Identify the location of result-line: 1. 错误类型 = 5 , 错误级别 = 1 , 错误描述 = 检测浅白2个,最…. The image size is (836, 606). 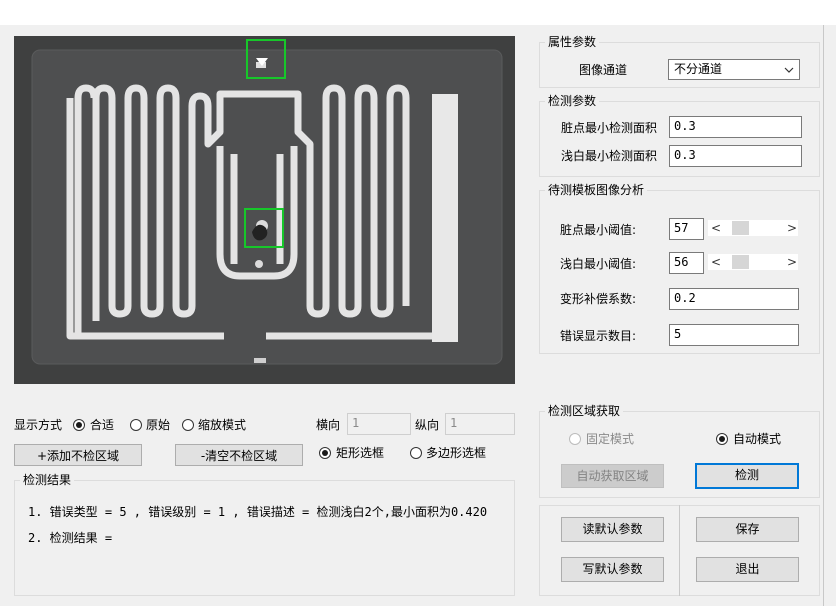
(258, 512).